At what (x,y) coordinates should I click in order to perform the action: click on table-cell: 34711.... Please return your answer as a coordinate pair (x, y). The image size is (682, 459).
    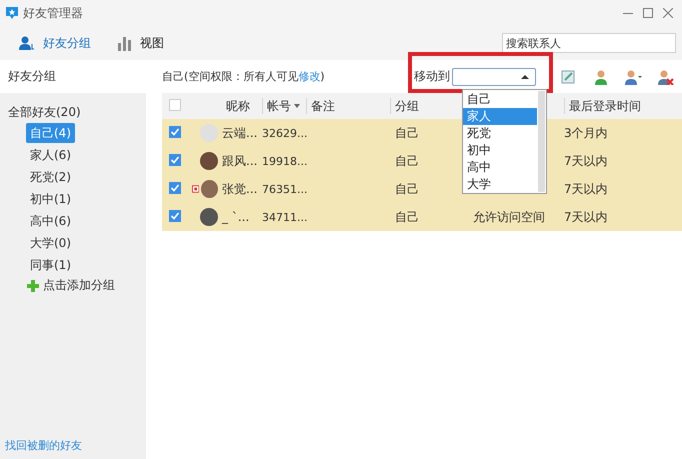
    Looking at the image, I should click on (284, 217).